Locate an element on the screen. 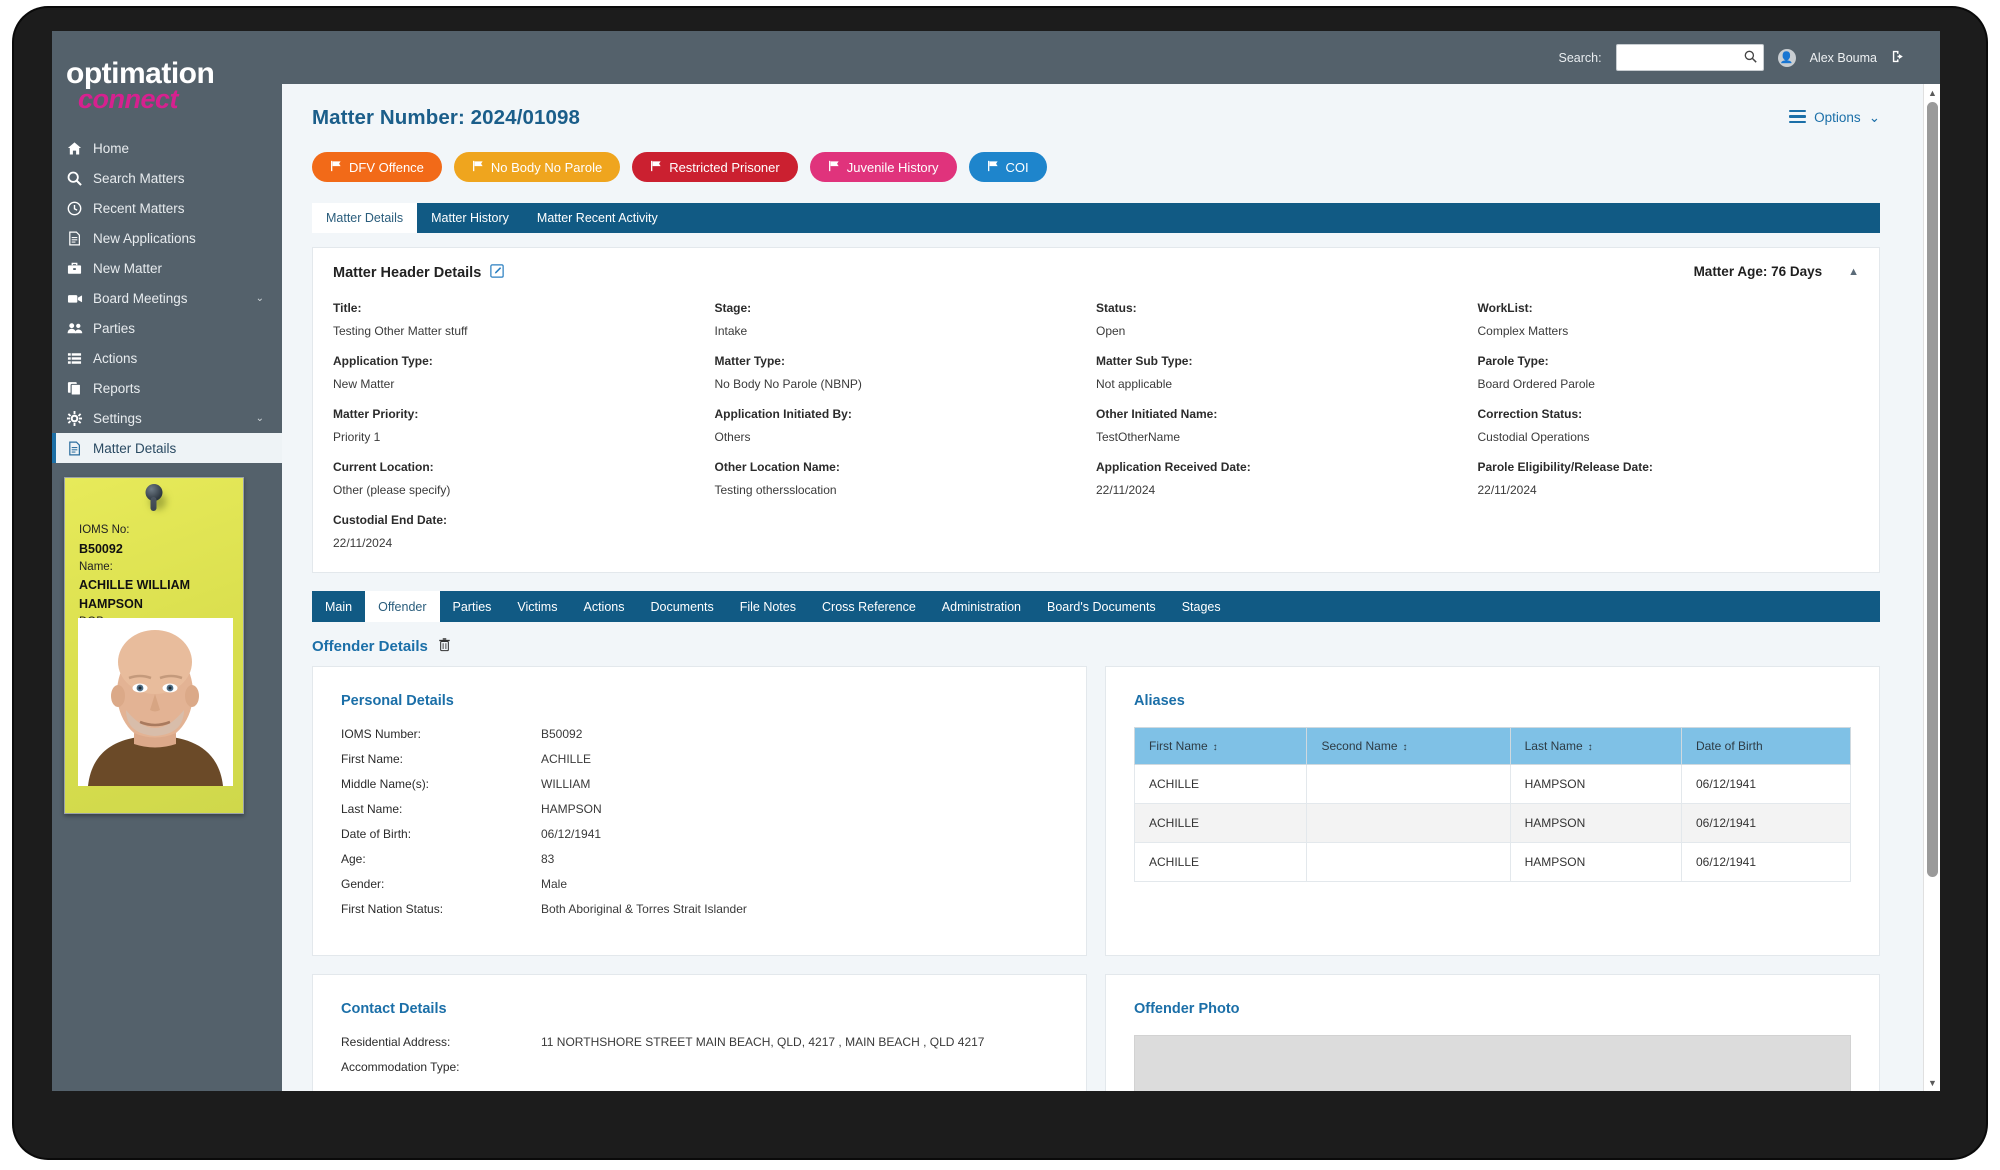  field-label: Parole Type: is located at coordinates (1513, 361).